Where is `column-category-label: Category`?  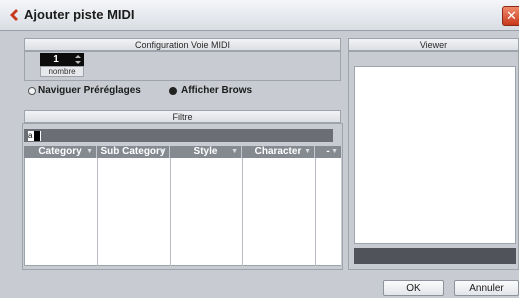
column-category-label: Category is located at coordinates (60, 151).